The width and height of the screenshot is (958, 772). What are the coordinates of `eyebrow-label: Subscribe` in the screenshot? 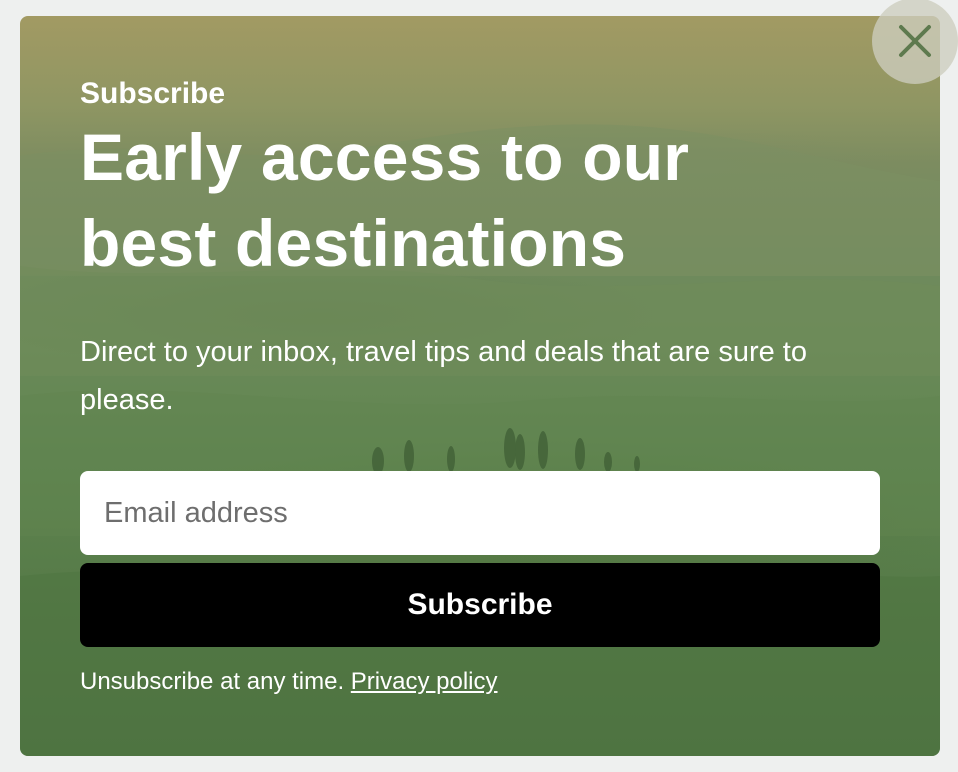 It's located at (153, 93).